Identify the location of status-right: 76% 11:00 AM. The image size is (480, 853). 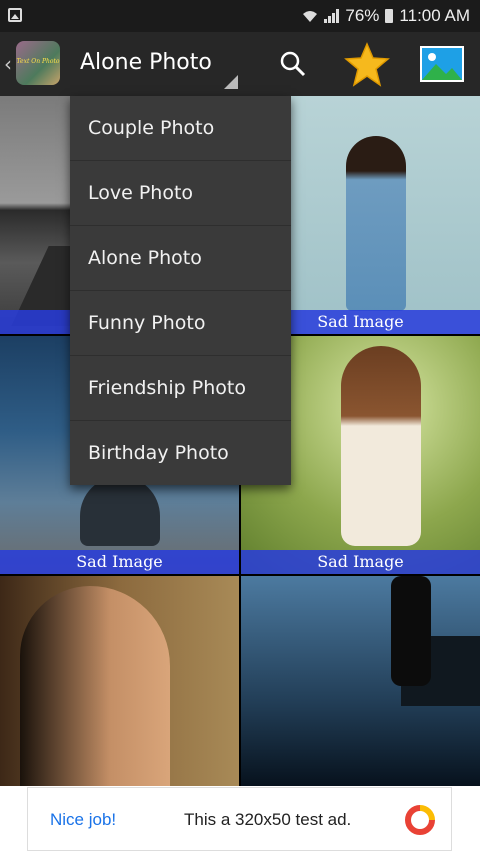
(386, 16).